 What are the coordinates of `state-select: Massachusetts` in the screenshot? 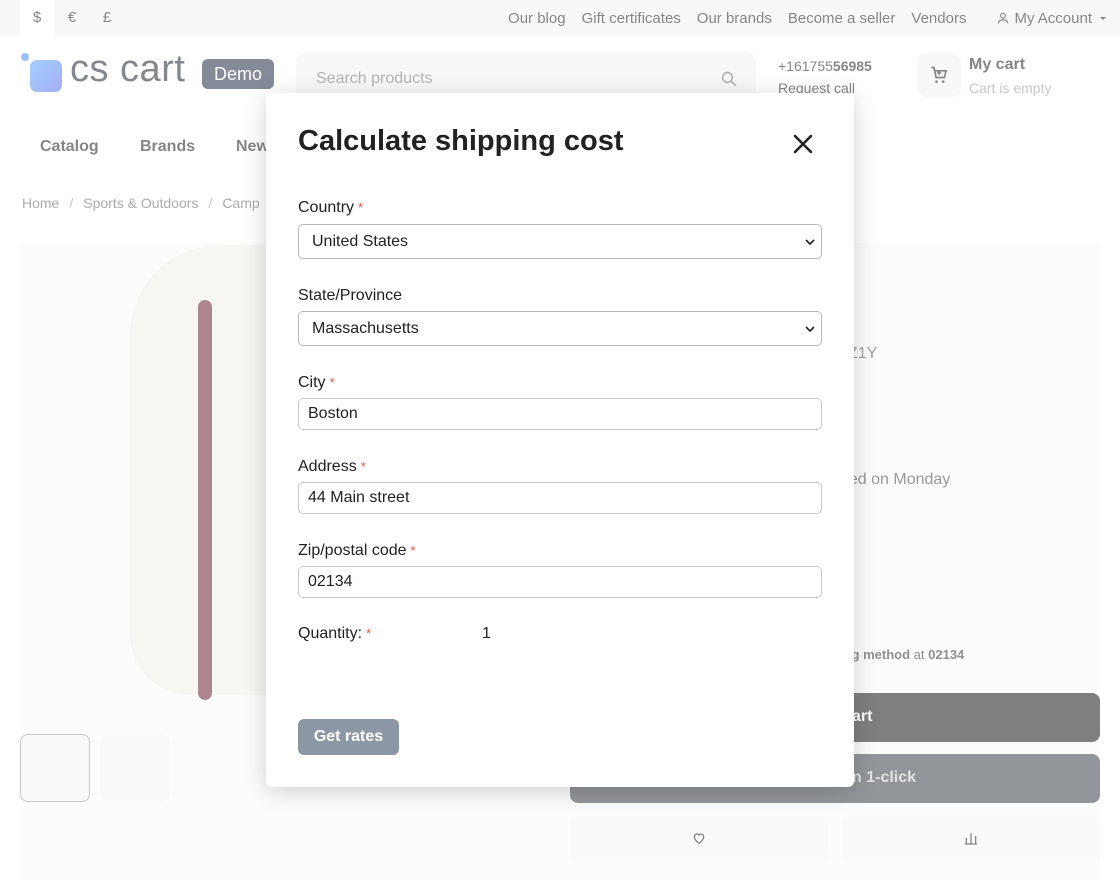 It's located at (560, 328).